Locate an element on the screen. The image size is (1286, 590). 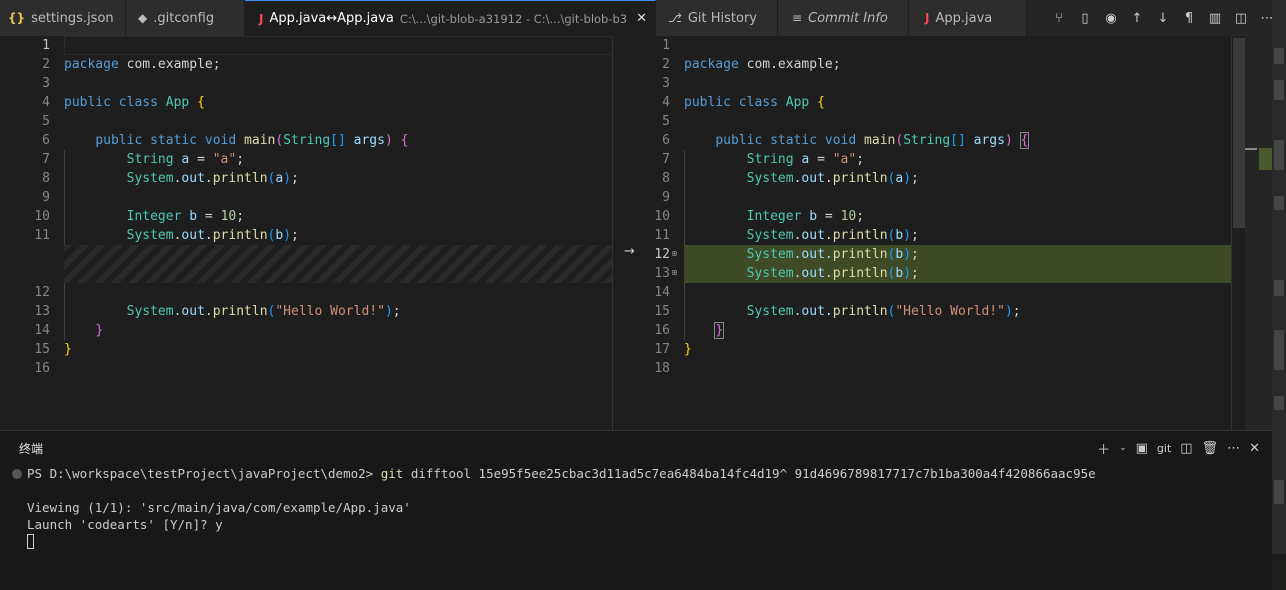
terminal-actions: ＋ ⌄ ▣ git ◫ 🗑 ⋯ ✕ is located at coordinates (1184, 448).